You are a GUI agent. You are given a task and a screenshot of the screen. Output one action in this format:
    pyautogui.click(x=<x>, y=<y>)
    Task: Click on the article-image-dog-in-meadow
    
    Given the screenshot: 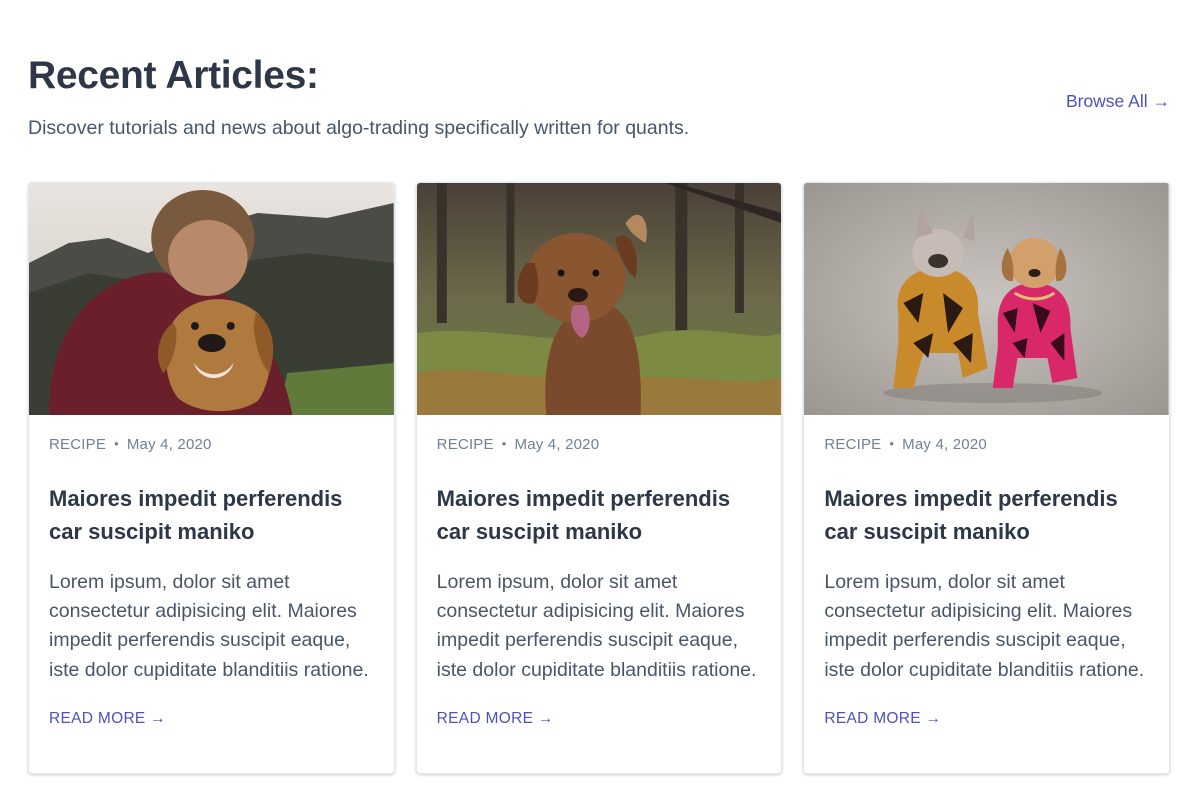 What is the action you would take?
    pyautogui.click(x=599, y=299)
    